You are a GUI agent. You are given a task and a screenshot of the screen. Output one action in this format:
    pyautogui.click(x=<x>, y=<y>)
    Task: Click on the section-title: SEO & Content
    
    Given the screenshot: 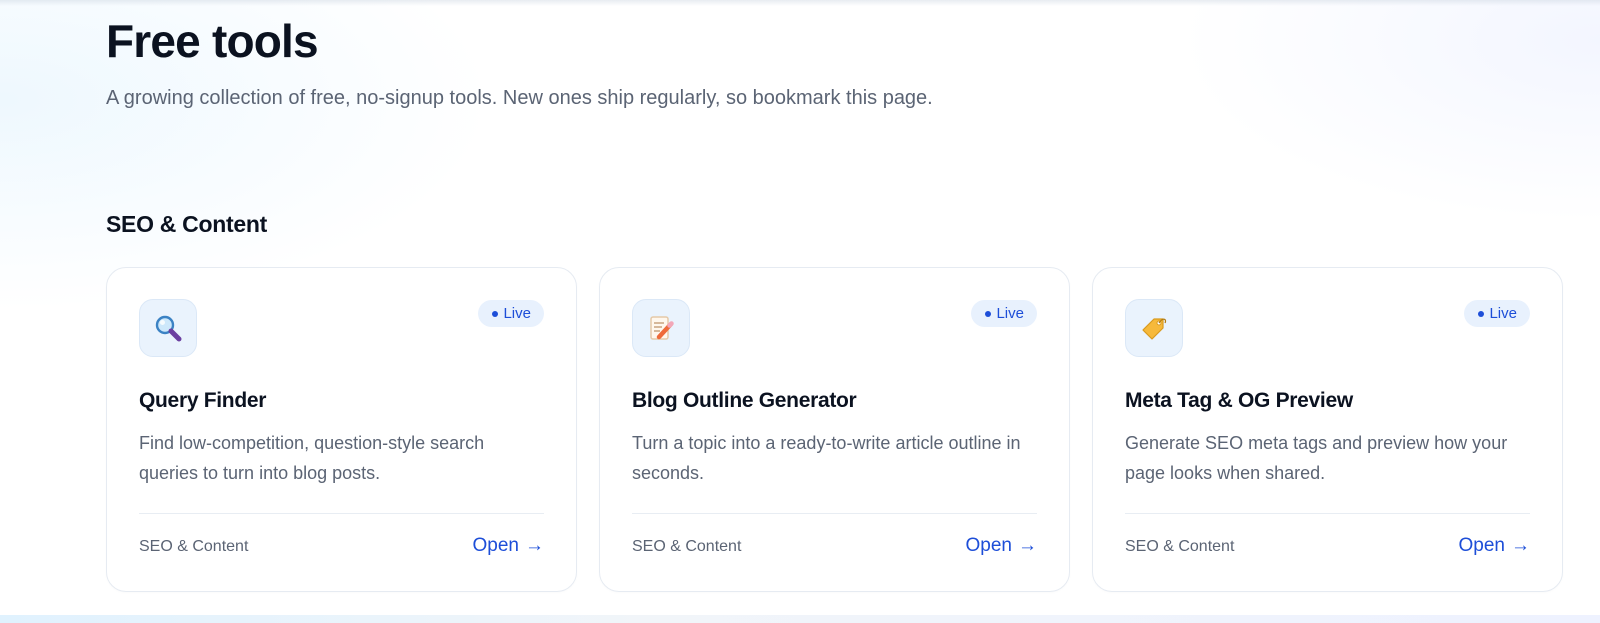 What is the action you would take?
    pyautogui.click(x=186, y=224)
    